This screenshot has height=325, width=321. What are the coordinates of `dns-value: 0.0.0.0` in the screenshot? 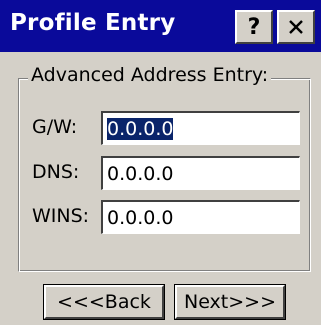 It's located at (140, 174).